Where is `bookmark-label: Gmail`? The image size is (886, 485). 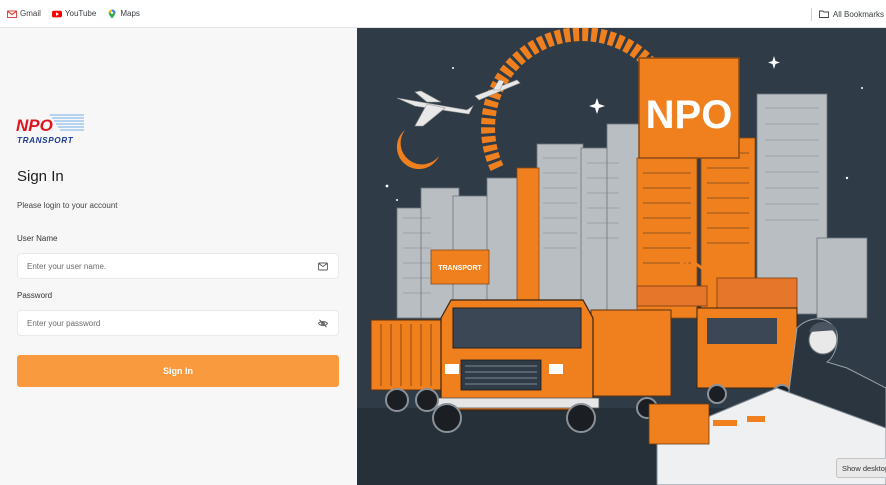 bookmark-label: Gmail is located at coordinates (30, 13).